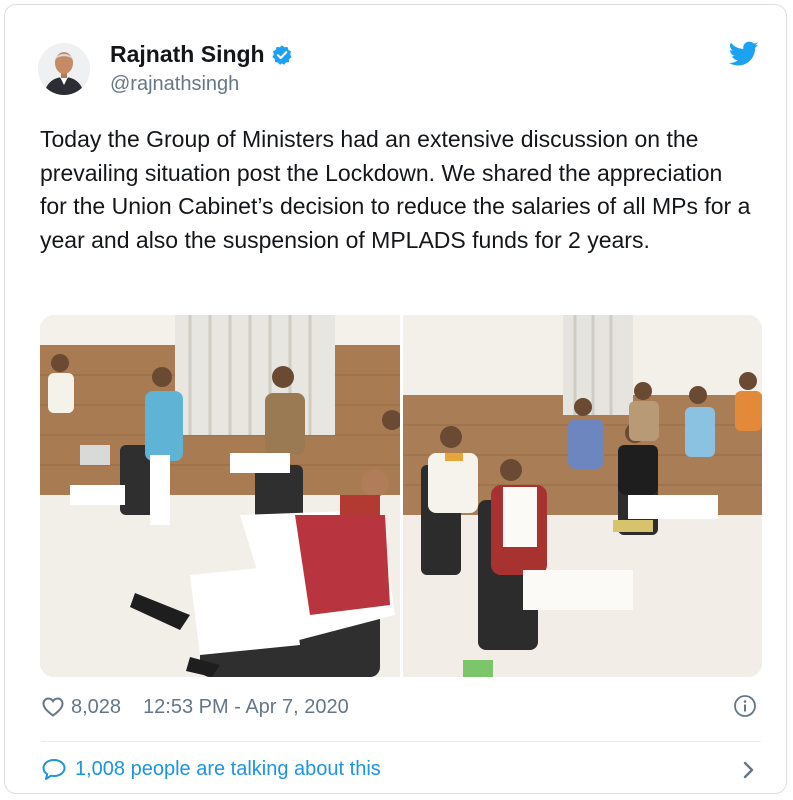 The image size is (793, 800). What do you see at coordinates (401, 741) in the screenshot?
I see `divider` at bounding box center [401, 741].